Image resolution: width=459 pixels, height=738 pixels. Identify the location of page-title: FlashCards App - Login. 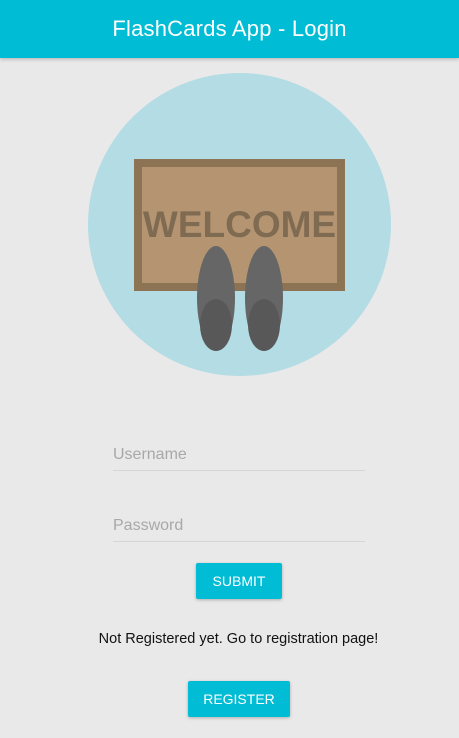
(229, 28).